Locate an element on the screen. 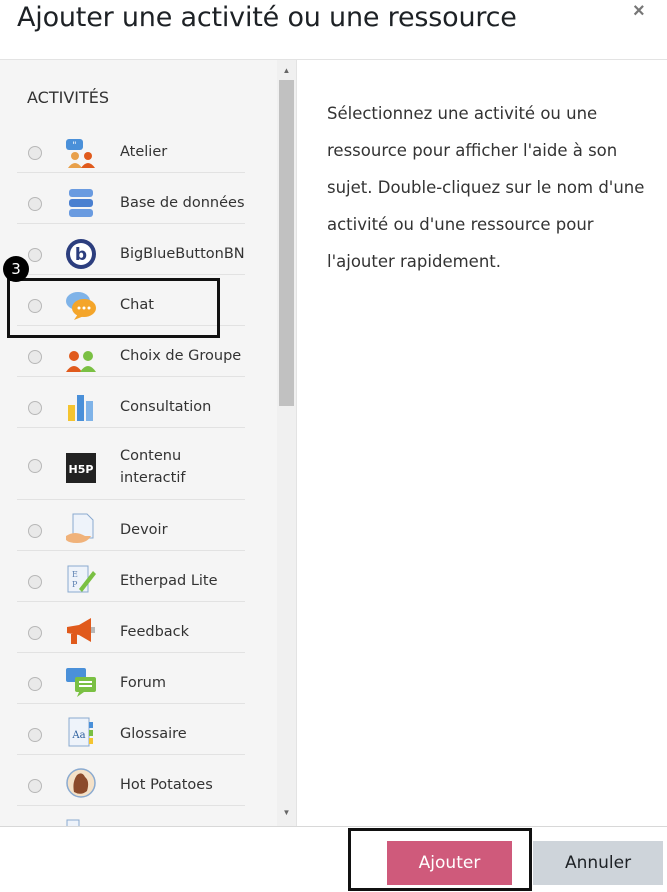 This screenshot has width=667, height=892. etherpad-icon: E P is located at coordinates (81, 579).